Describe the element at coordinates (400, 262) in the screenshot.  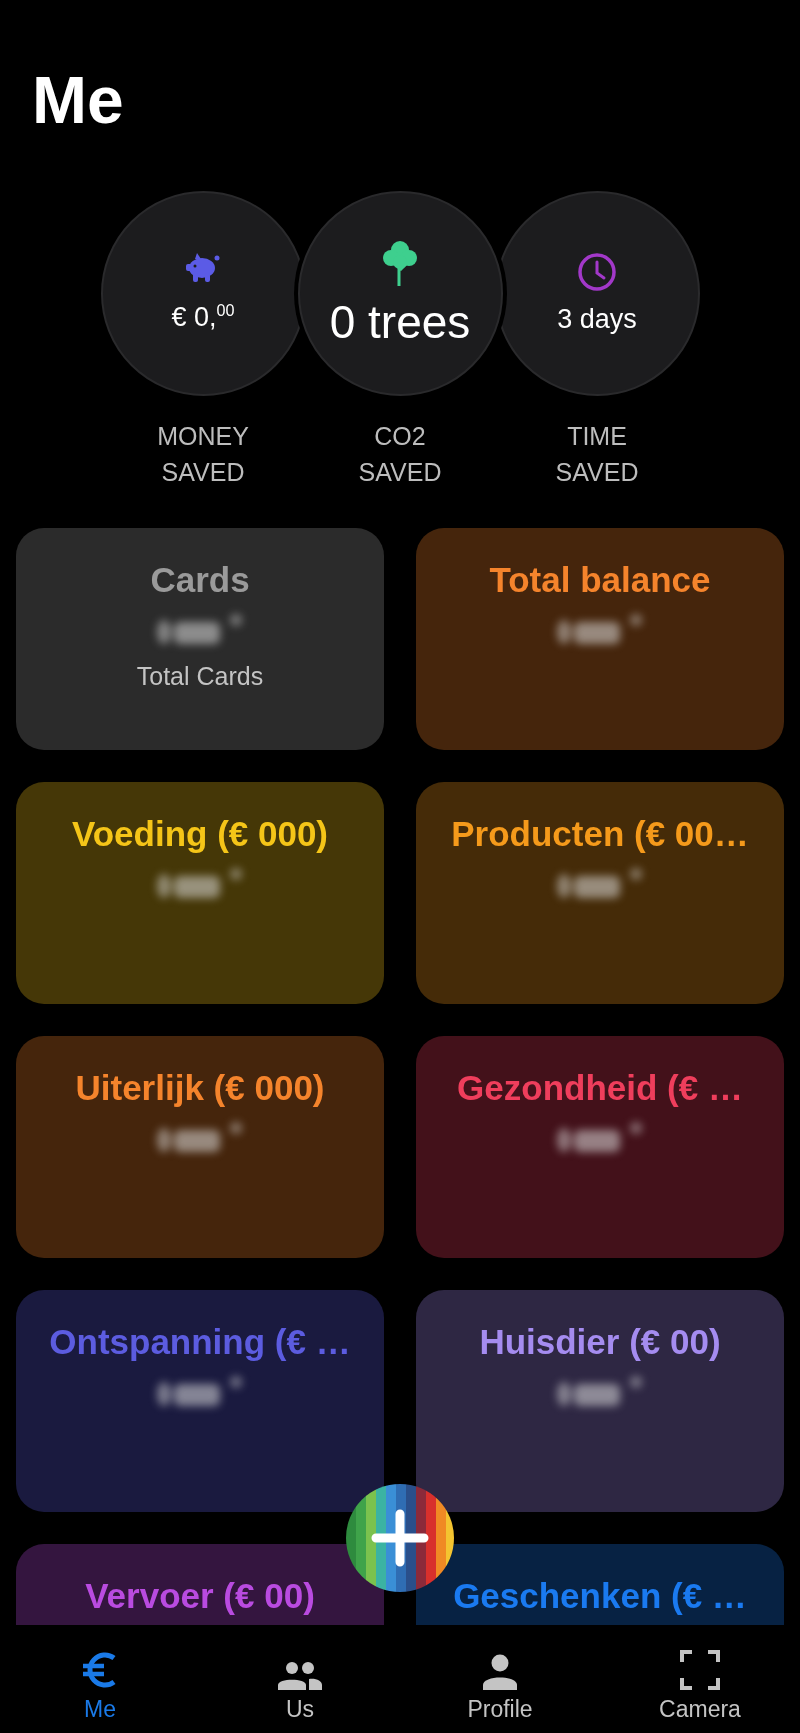
I see `tree-icon` at that location.